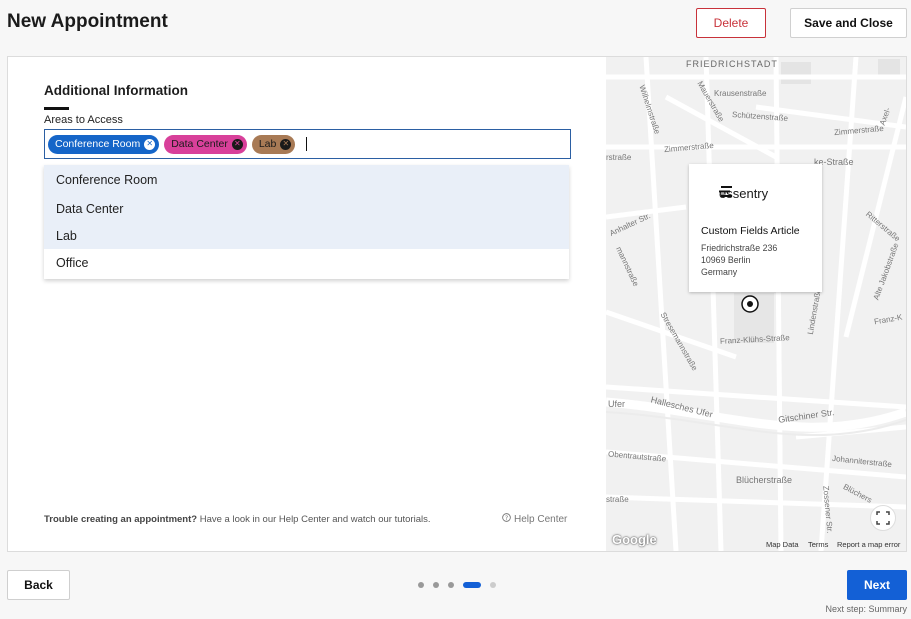 The image size is (911, 619). I want to click on map-label-strasse-1: rstraße, so click(619, 157).